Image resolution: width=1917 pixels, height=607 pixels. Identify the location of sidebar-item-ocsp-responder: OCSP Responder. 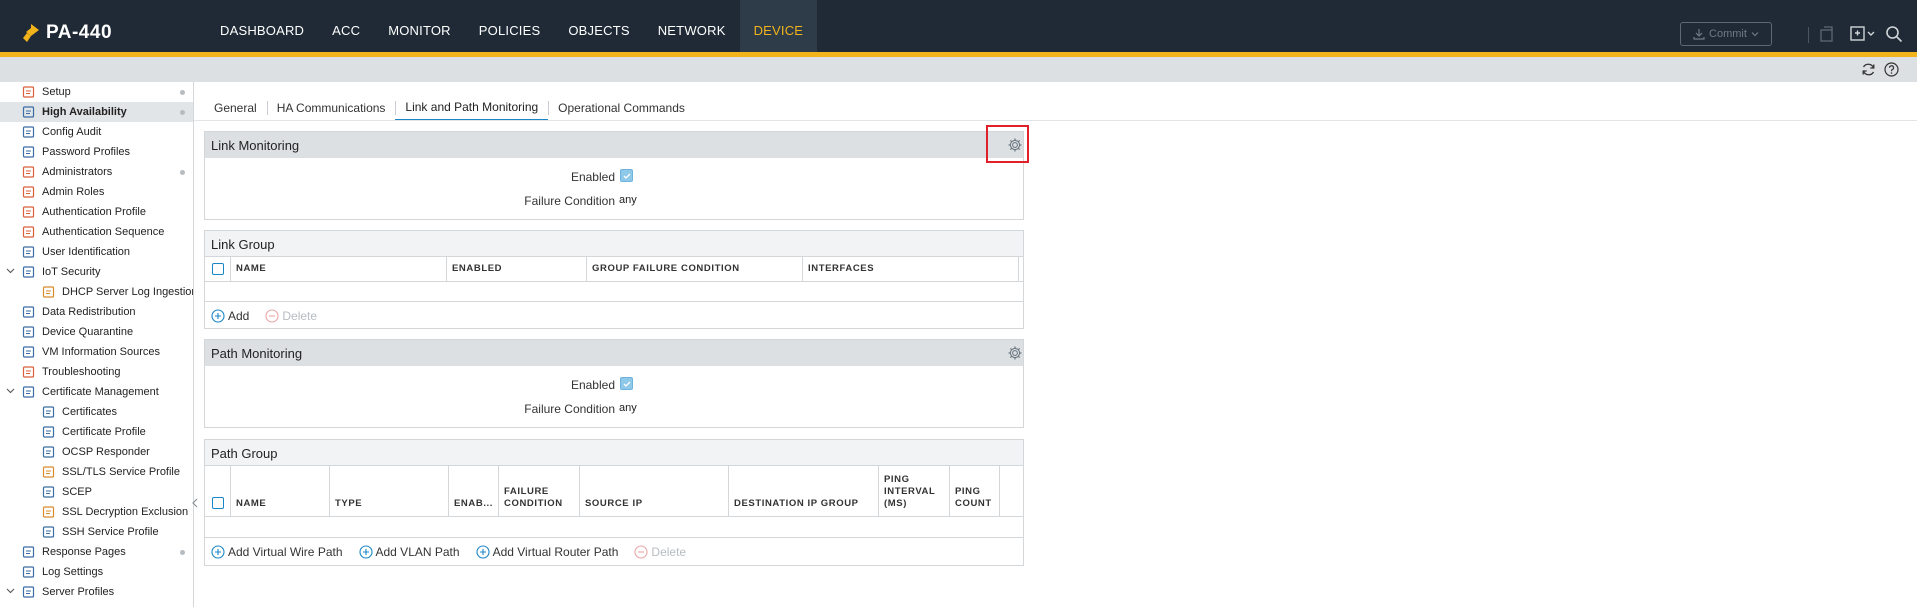
(96, 452).